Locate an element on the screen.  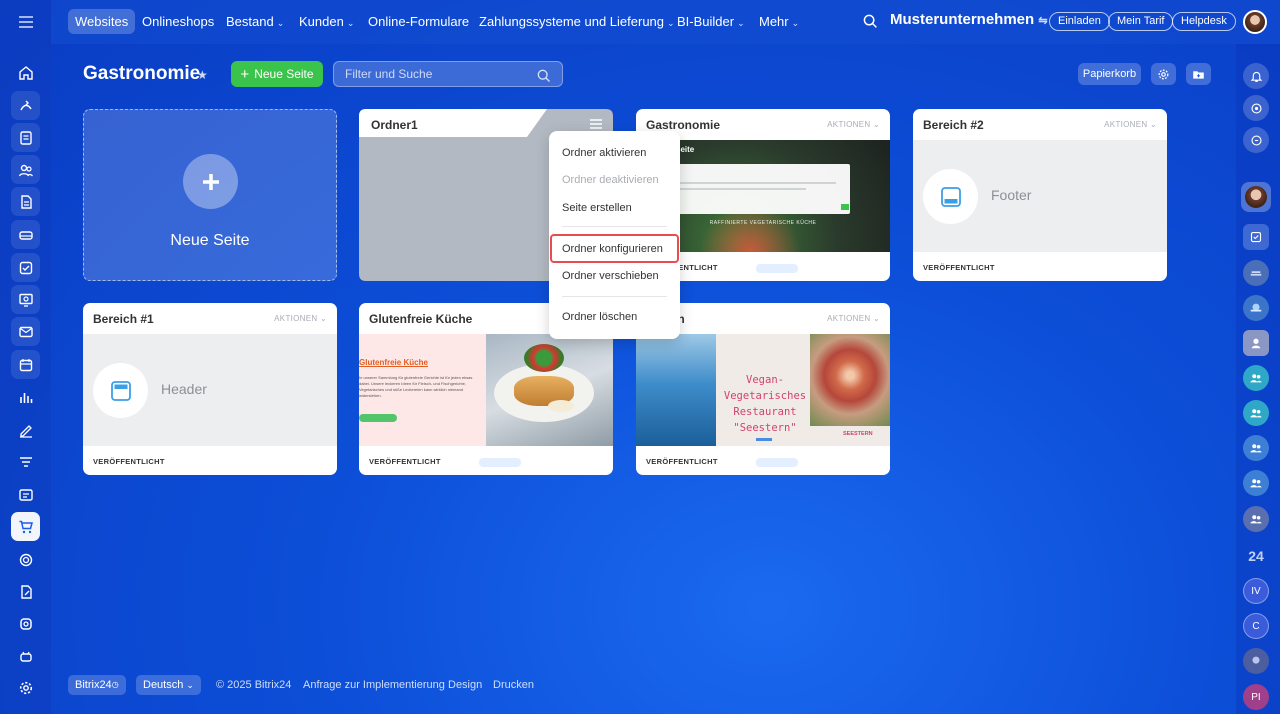
tab-kunden: Kunden ⌄ is located at coordinates (326, 21).